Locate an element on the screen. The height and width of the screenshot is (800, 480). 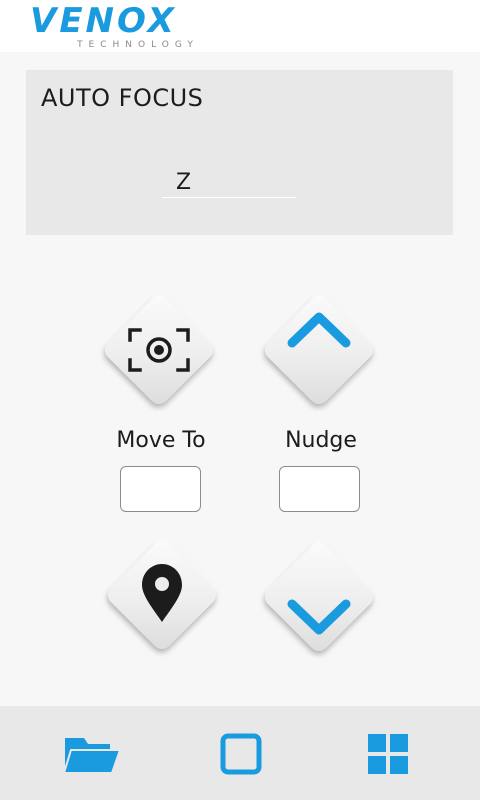
nav-folder-button is located at coordinates (92, 754).